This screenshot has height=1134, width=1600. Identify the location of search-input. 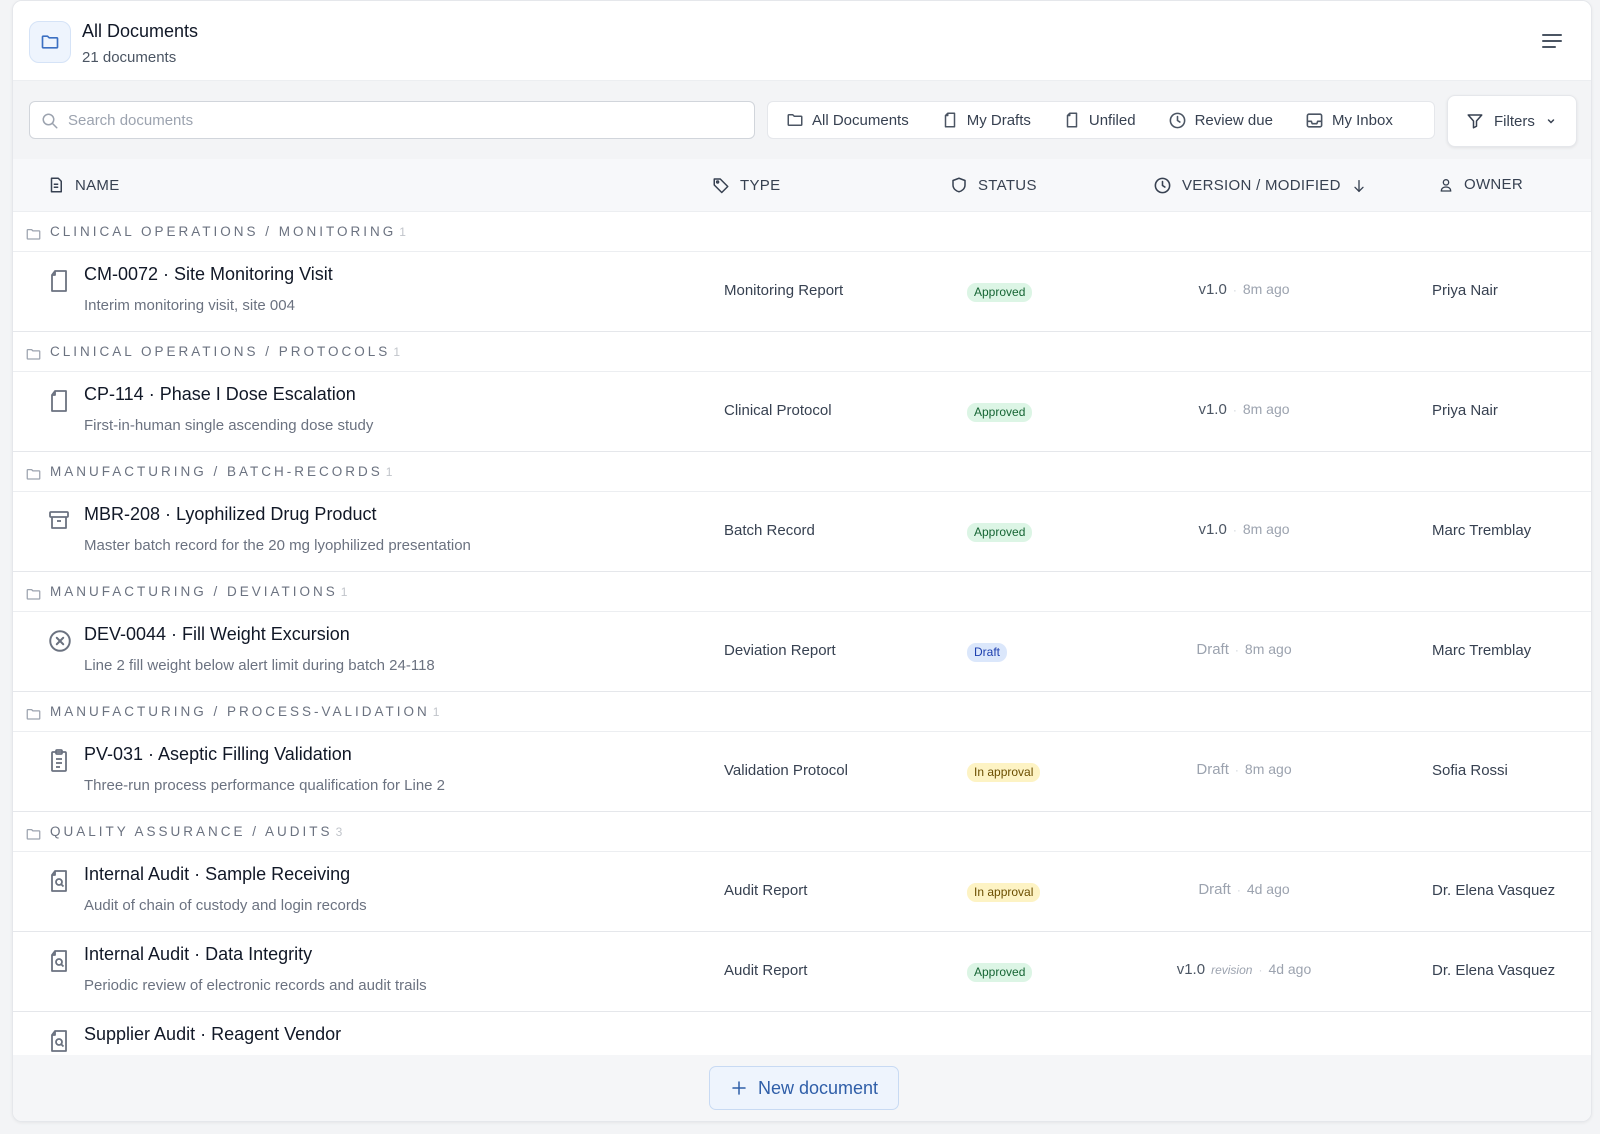
(403, 120).